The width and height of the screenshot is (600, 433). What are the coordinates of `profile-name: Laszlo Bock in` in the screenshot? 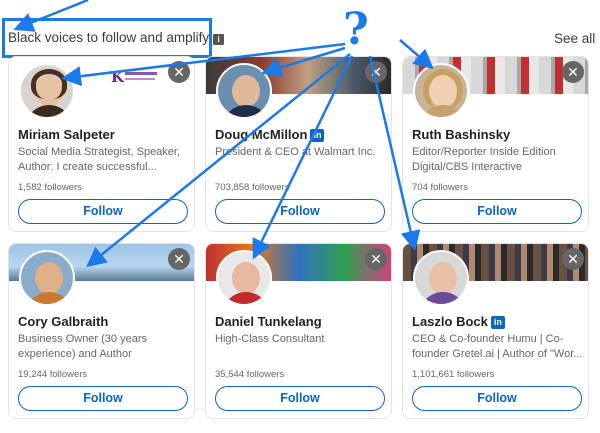 It's located at (458, 321).